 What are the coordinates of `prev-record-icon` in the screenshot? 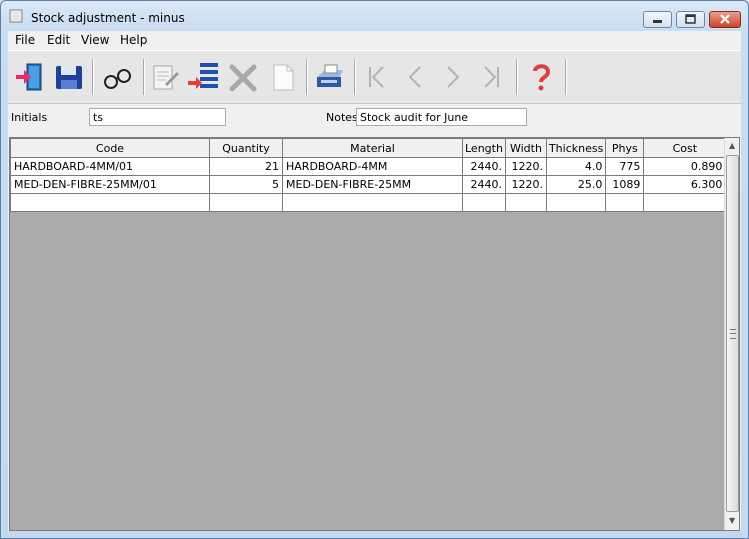 It's located at (415, 77).